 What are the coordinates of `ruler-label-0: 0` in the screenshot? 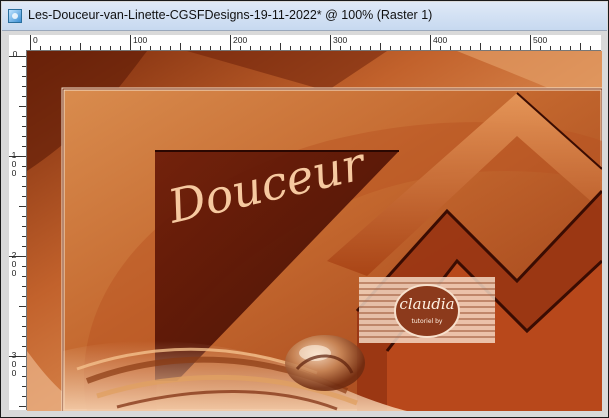 It's located at (35, 40).